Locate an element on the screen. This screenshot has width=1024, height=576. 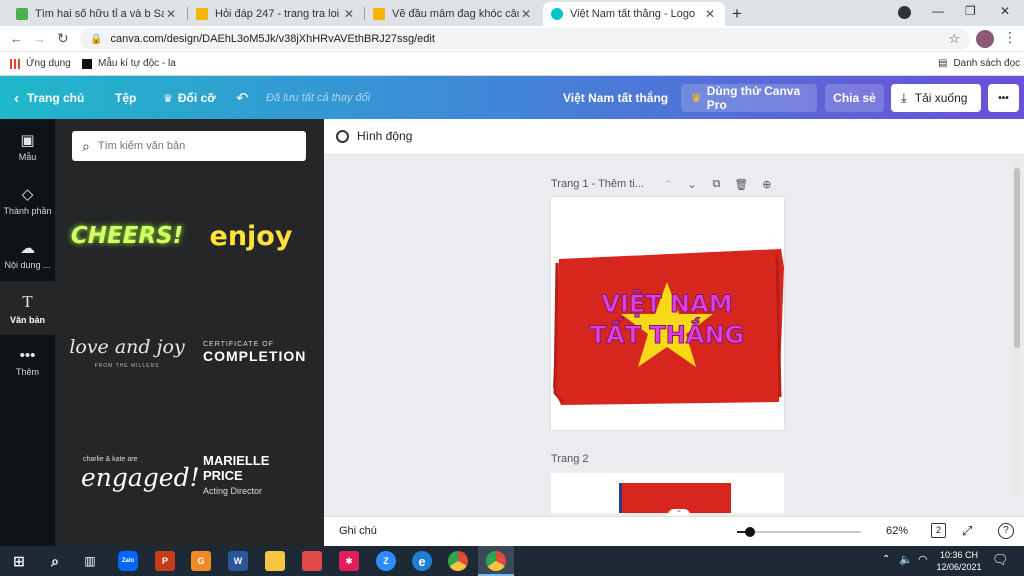
template-icon: ▣ is located at coordinates (27, 140).